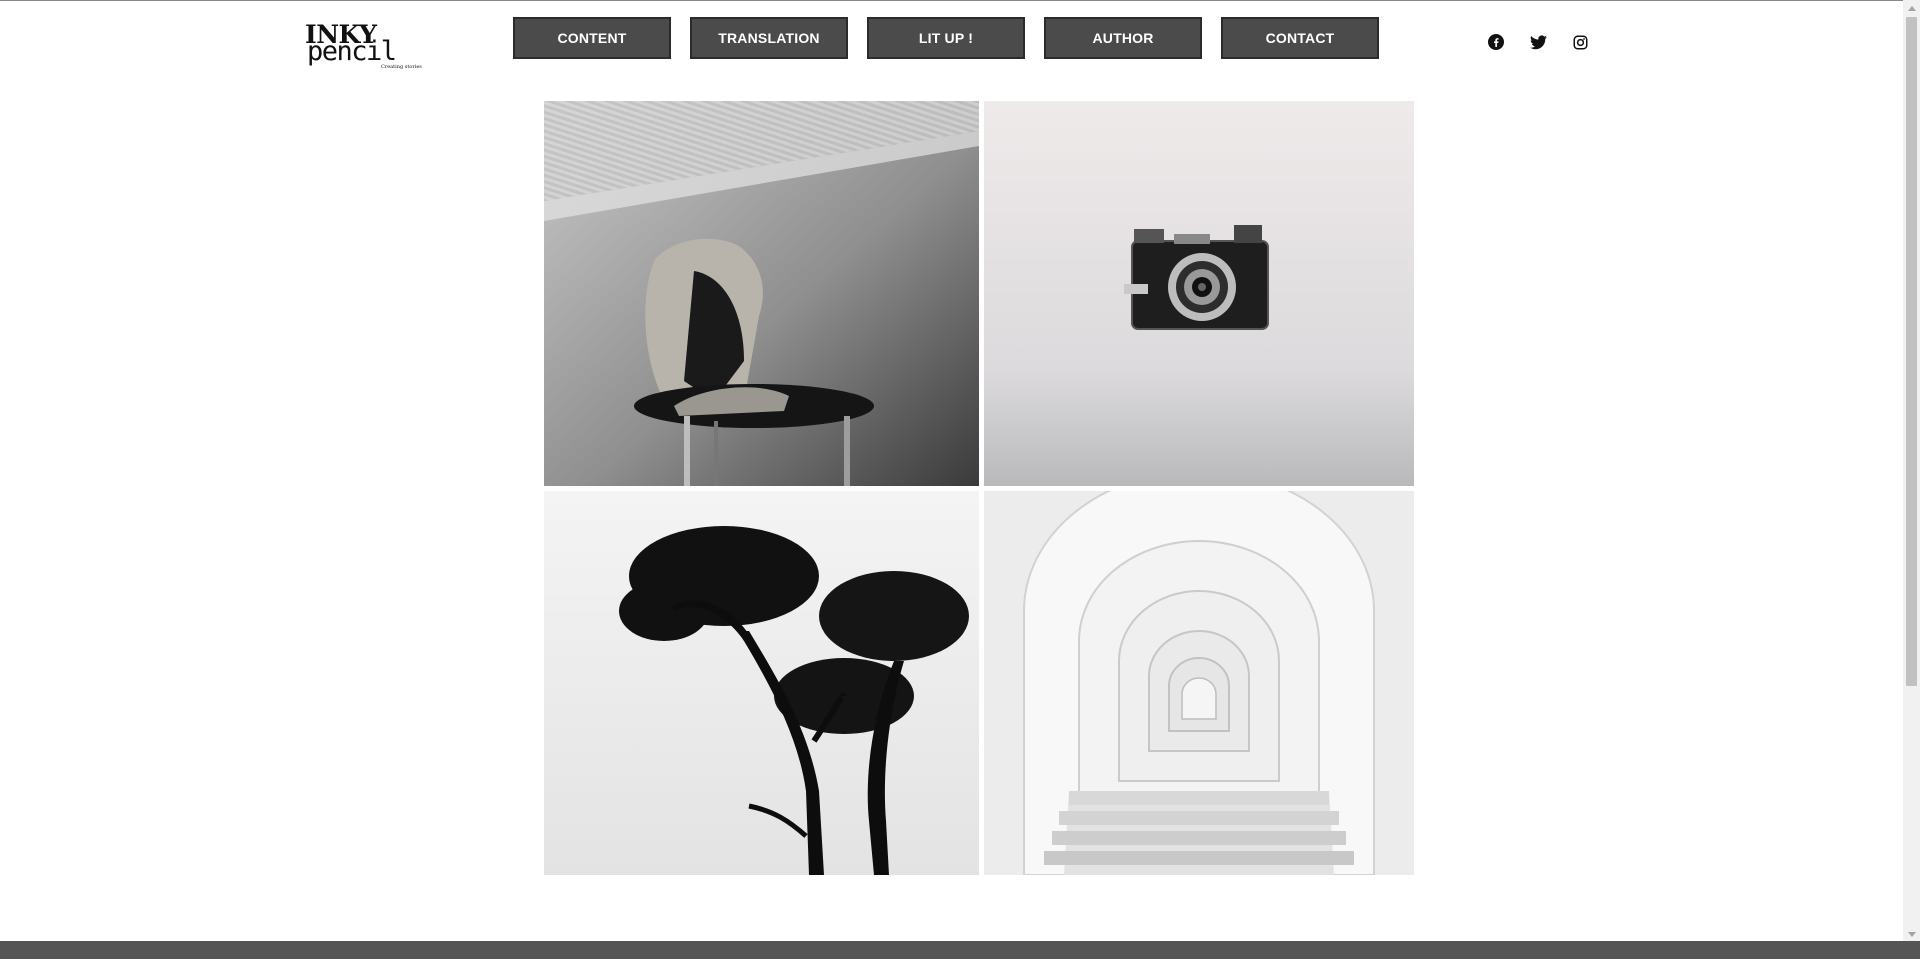  What do you see at coordinates (960, 950) in the screenshot?
I see `footer-bar` at bounding box center [960, 950].